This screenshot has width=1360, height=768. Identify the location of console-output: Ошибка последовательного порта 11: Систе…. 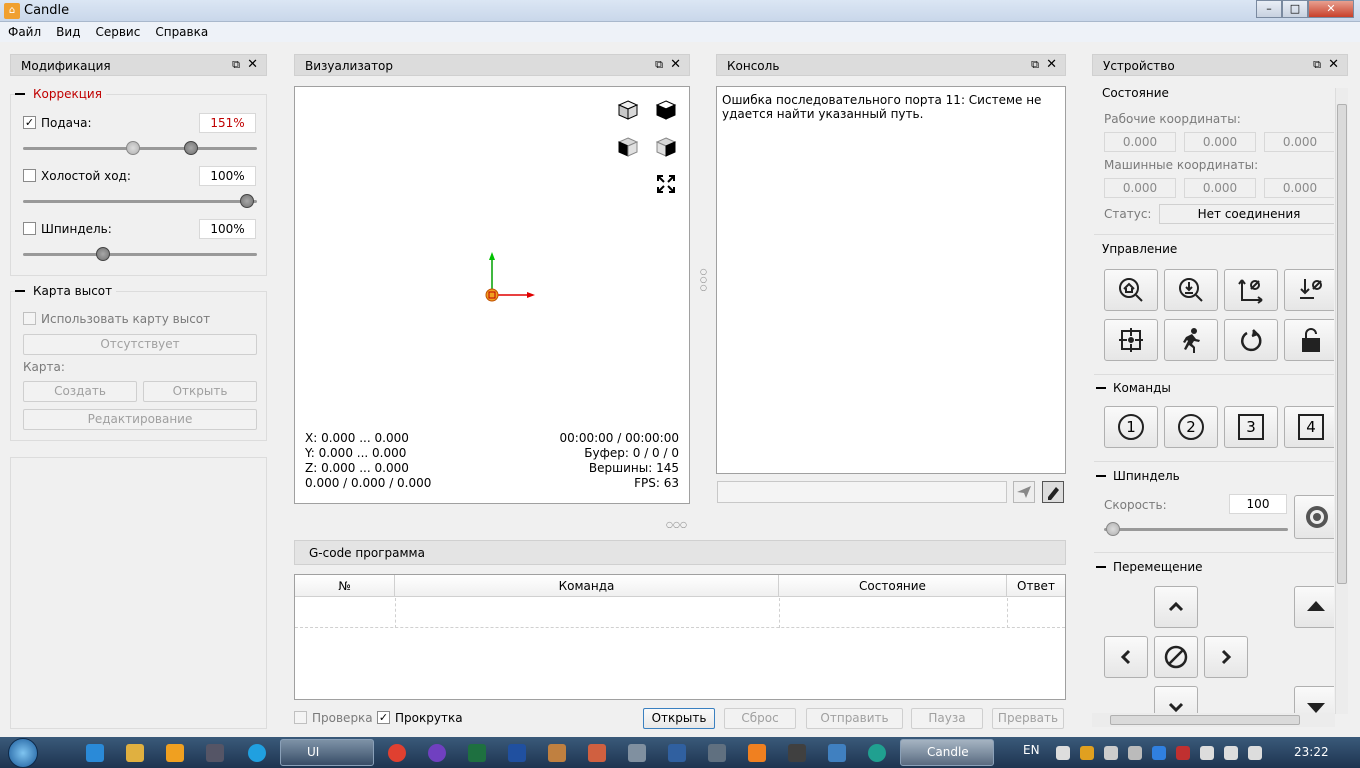
(891, 280).